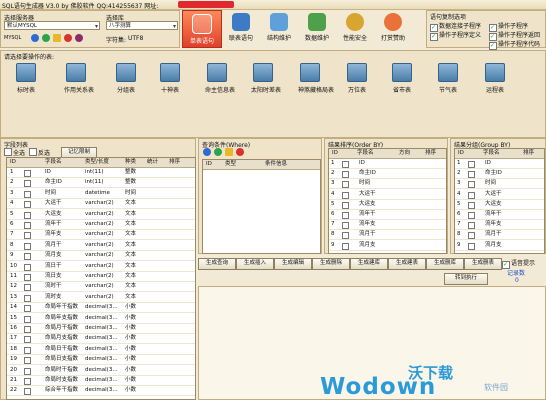  Describe the element at coordinates (331, 264) in the screenshot. I see `action-button: 生成删除` at that location.